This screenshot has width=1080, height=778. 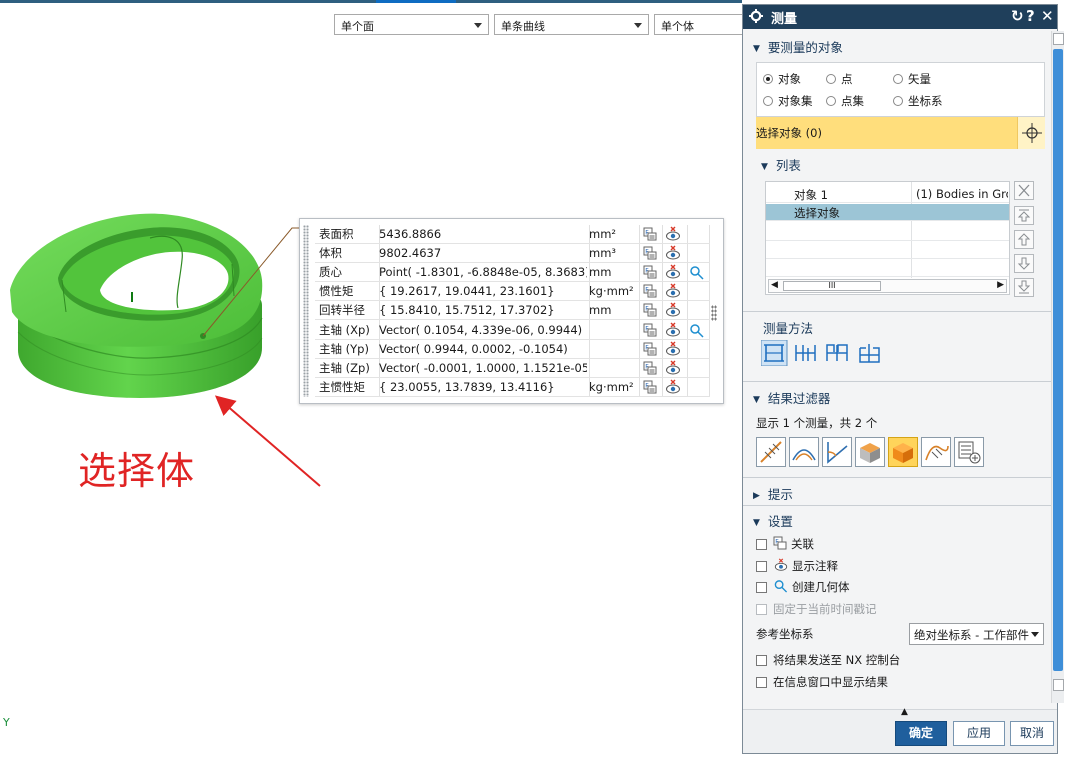 I want to click on result-row: 回转半径 { 15.8410, 15.7512, 17.3702} mm F, so click(x=512, y=311).